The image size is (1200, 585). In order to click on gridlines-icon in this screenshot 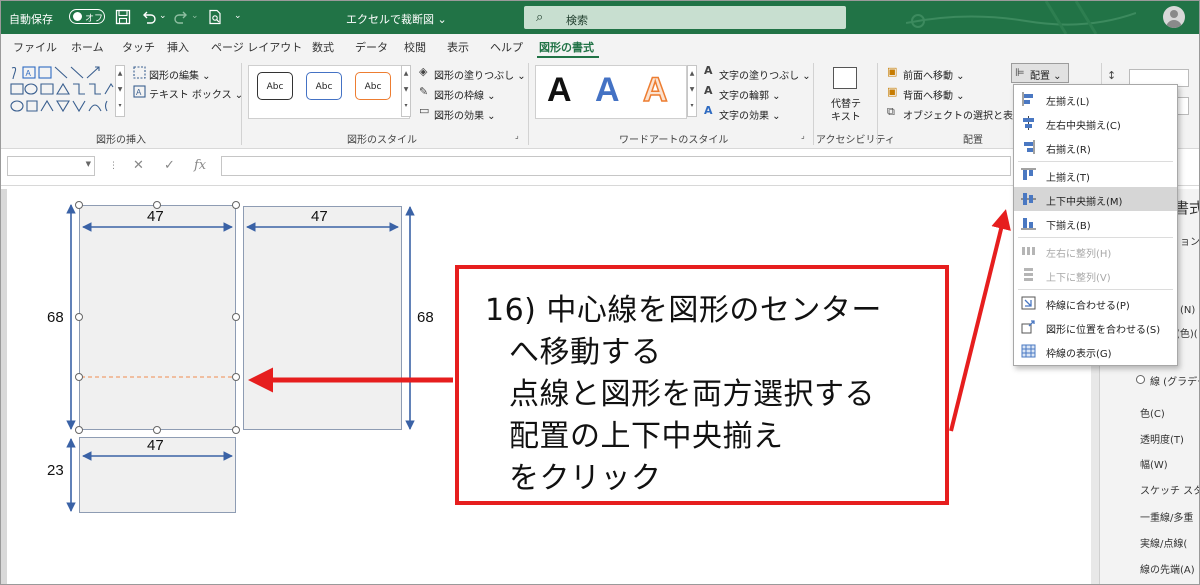, I will do `click(1028, 351)`.